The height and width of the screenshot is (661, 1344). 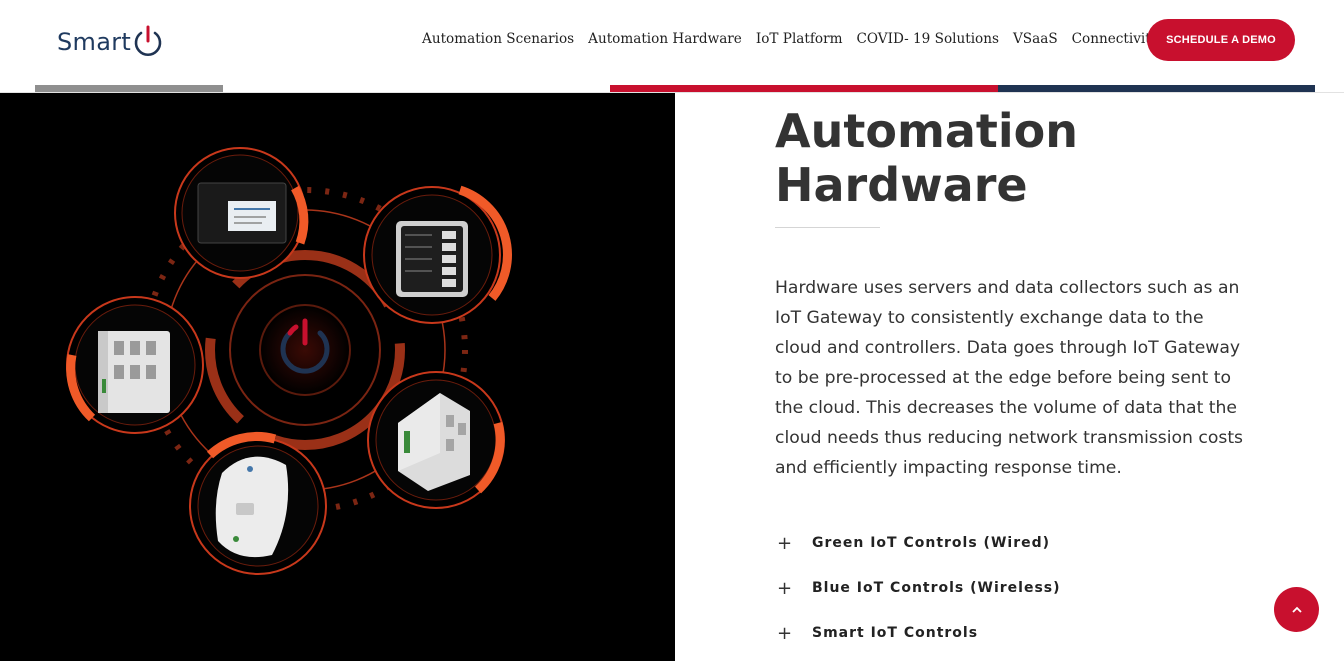 I want to click on nav-vsaas: VSaaS, so click(x=1035, y=39).